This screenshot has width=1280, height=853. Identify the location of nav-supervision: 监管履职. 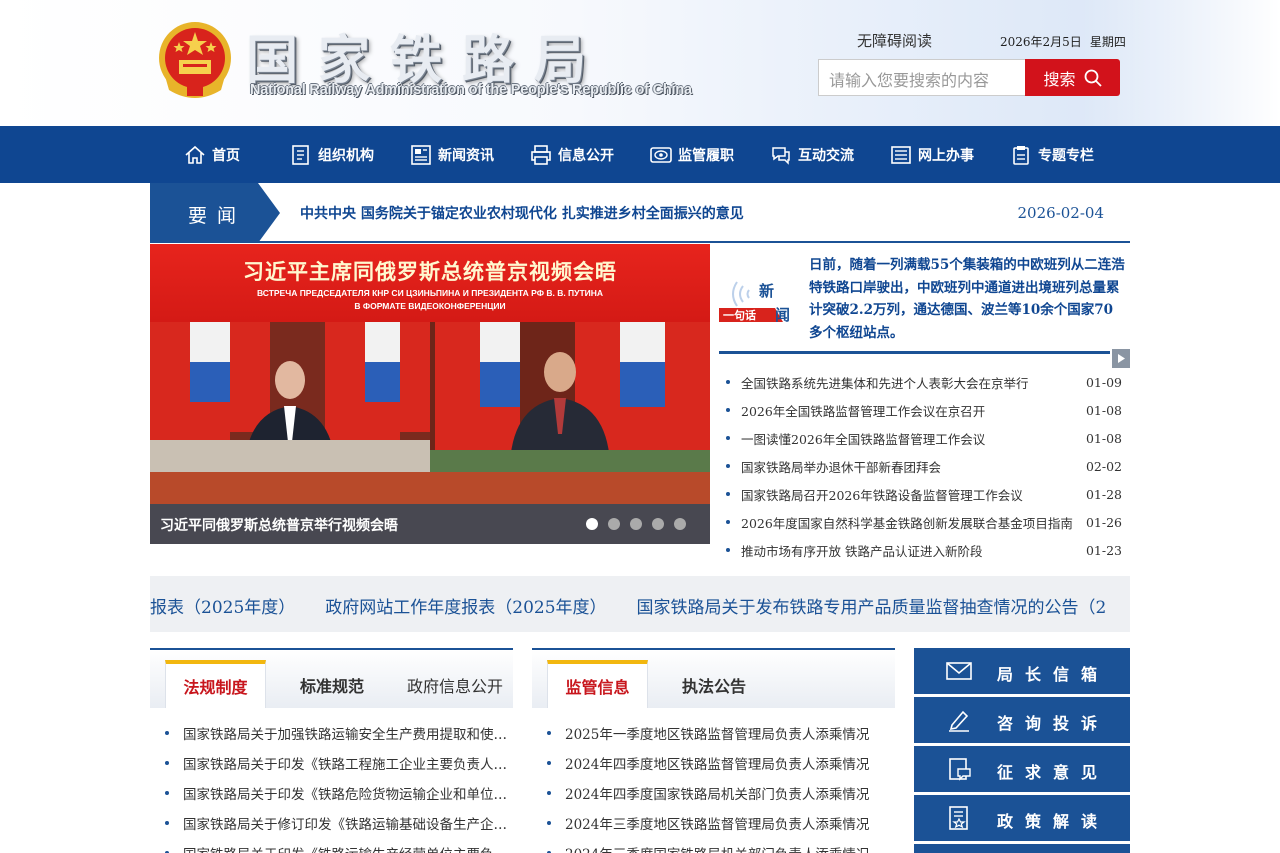
(692, 154).